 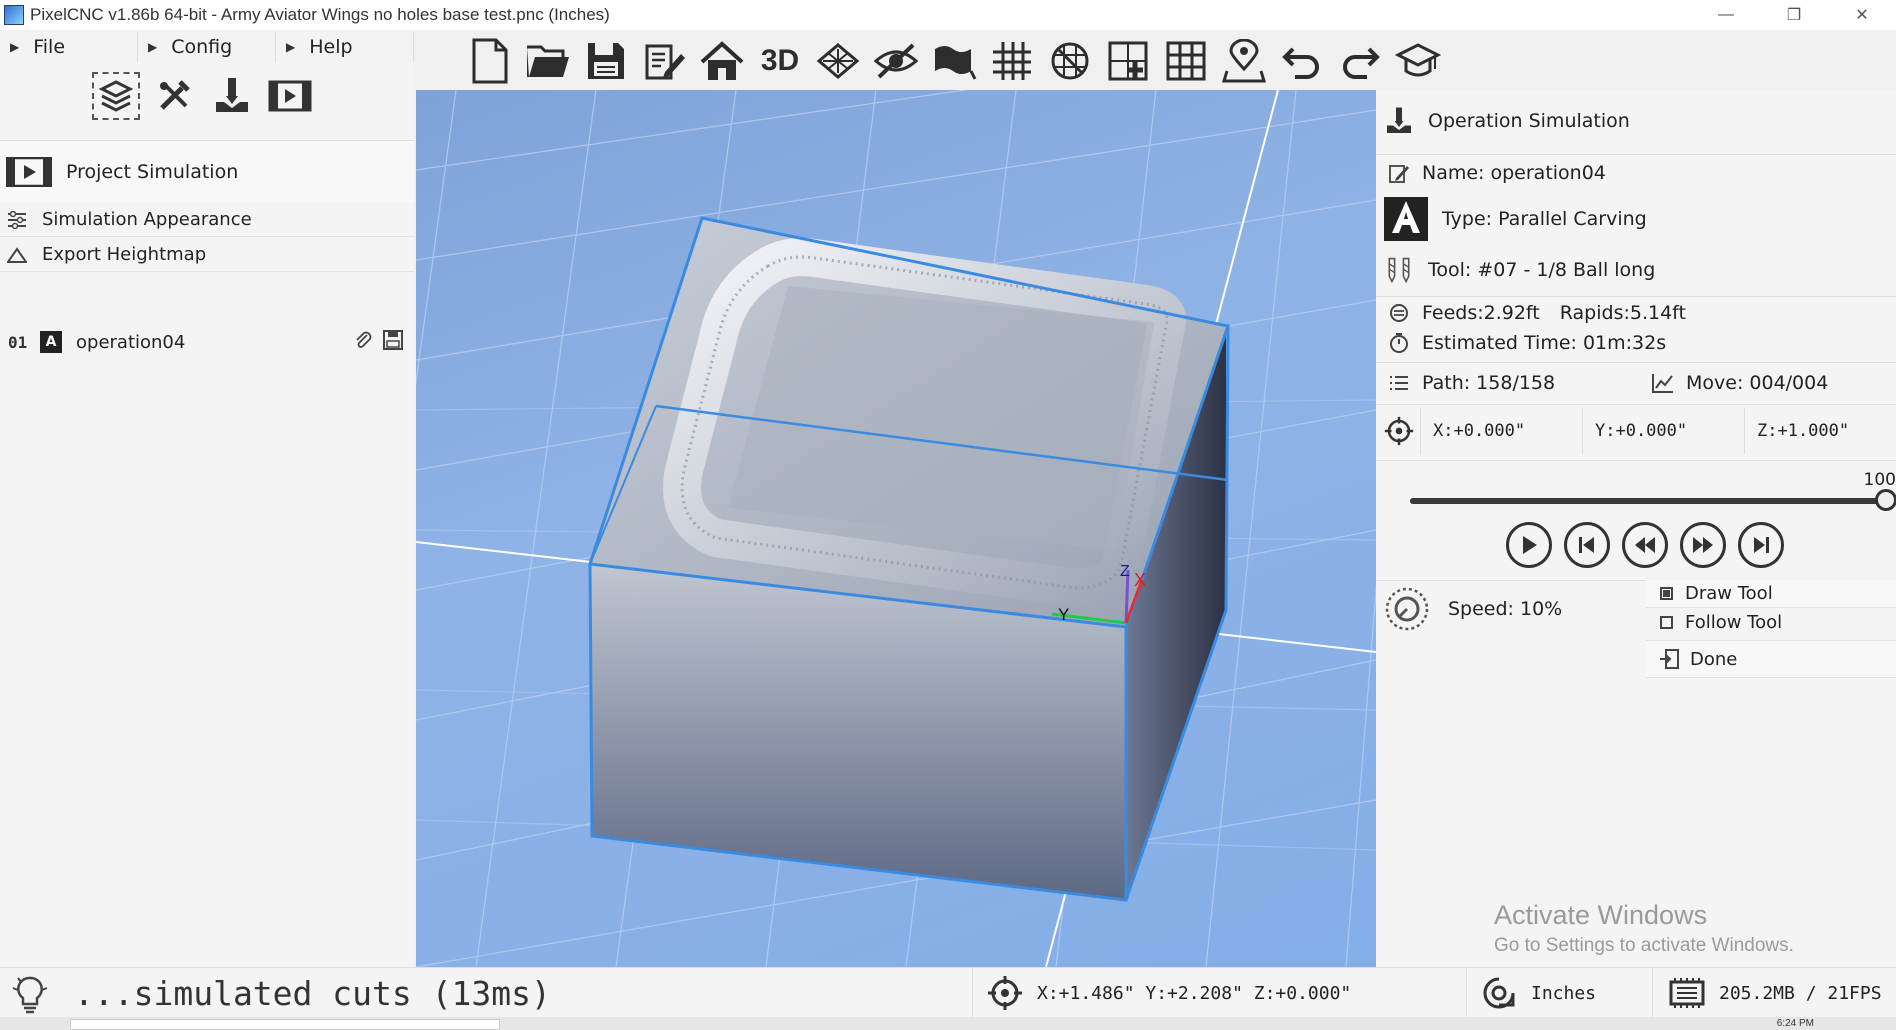 I want to click on taskbar-app-button, so click(x=285, y=1024).